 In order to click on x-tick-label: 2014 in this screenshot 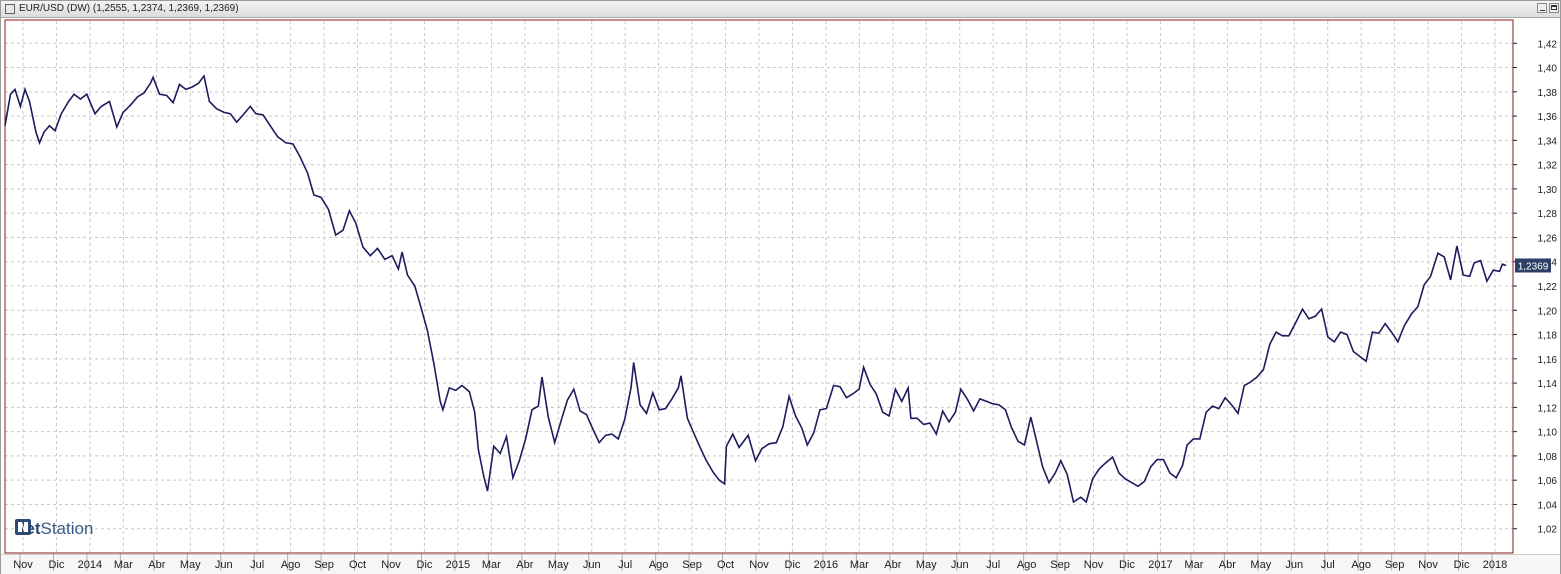, I will do `click(90, 565)`.